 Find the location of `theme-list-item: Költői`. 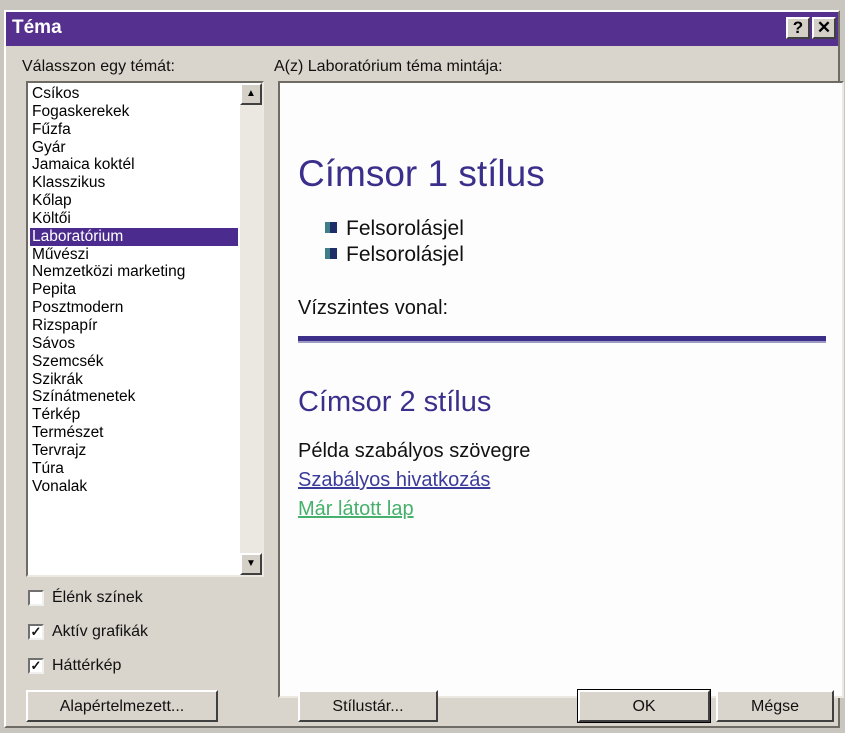

theme-list-item: Költői is located at coordinates (134, 219).